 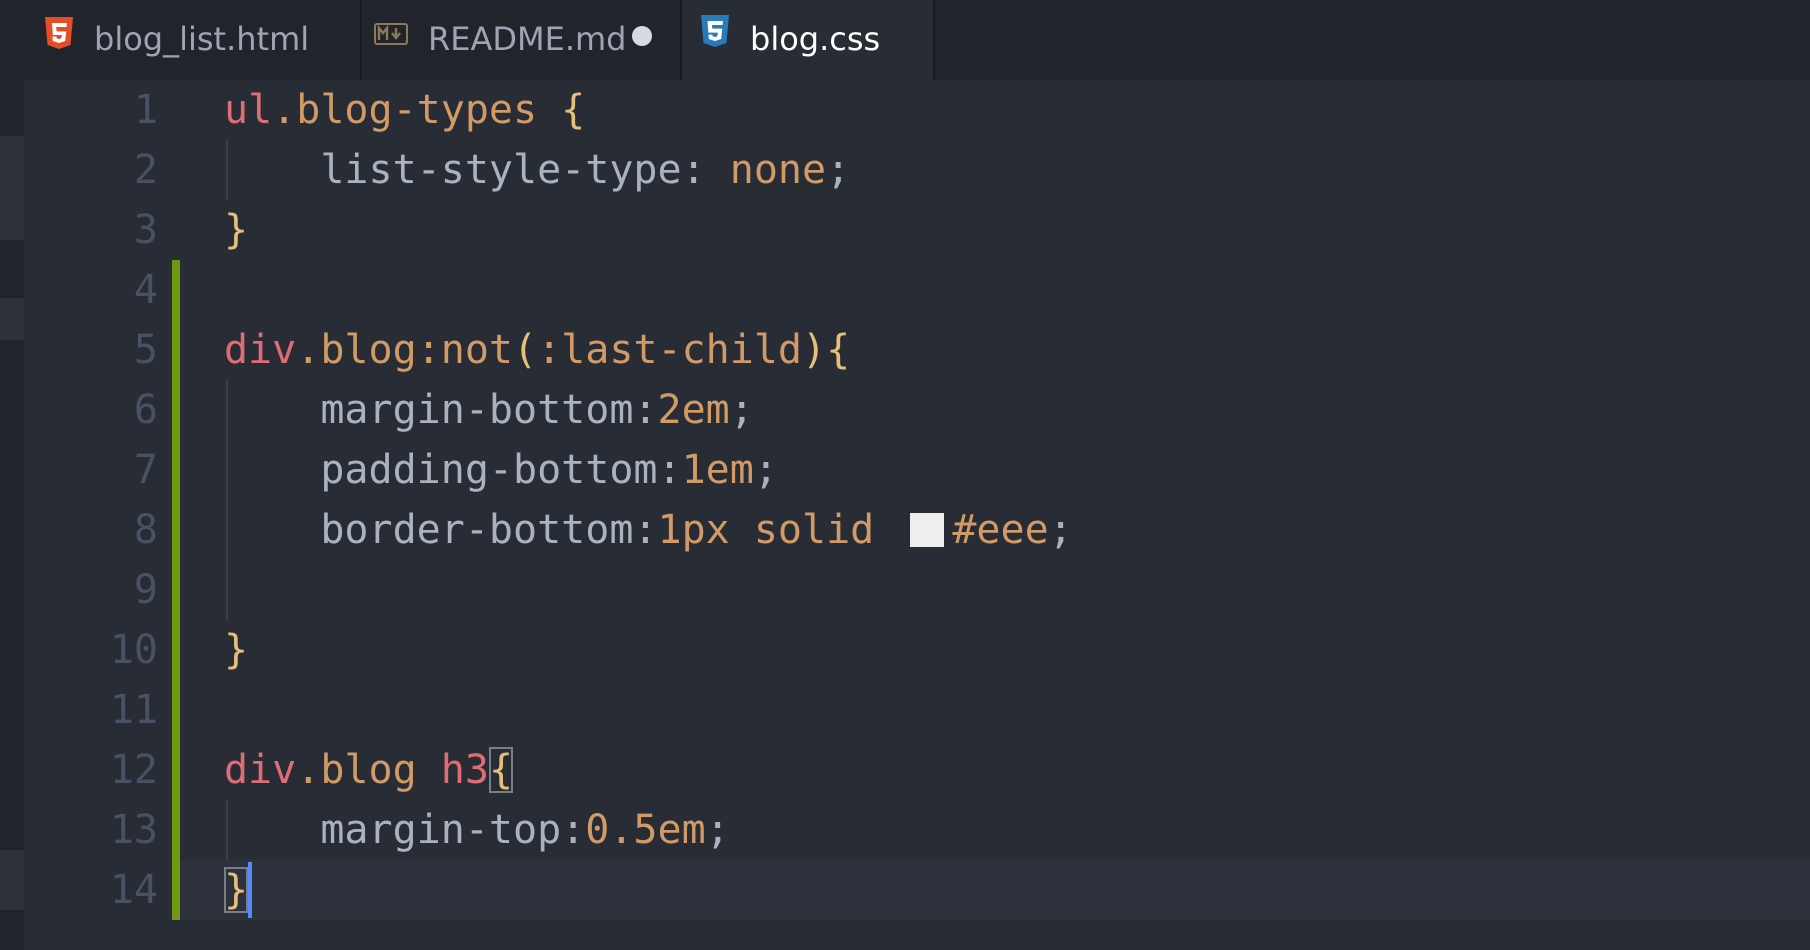 I want to click on line-number: 13, so click(x=133, y=830).